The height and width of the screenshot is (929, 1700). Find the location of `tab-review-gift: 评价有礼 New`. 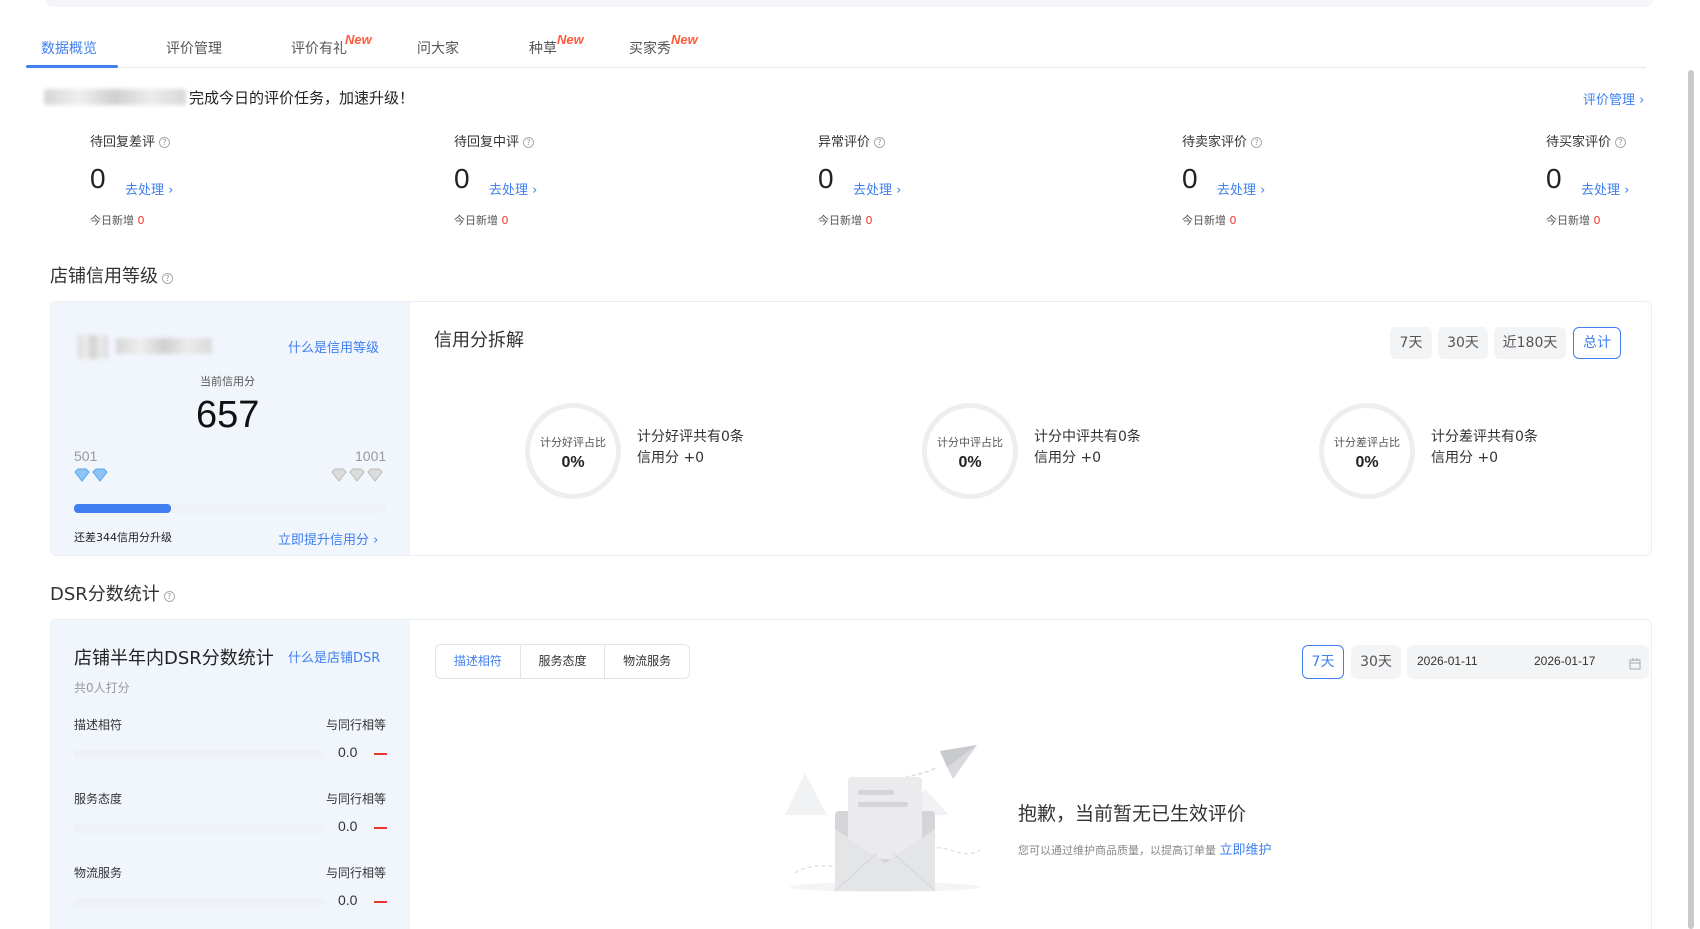

tab-review-gift: 评价有礼 New is located at coordinates (331, 45).